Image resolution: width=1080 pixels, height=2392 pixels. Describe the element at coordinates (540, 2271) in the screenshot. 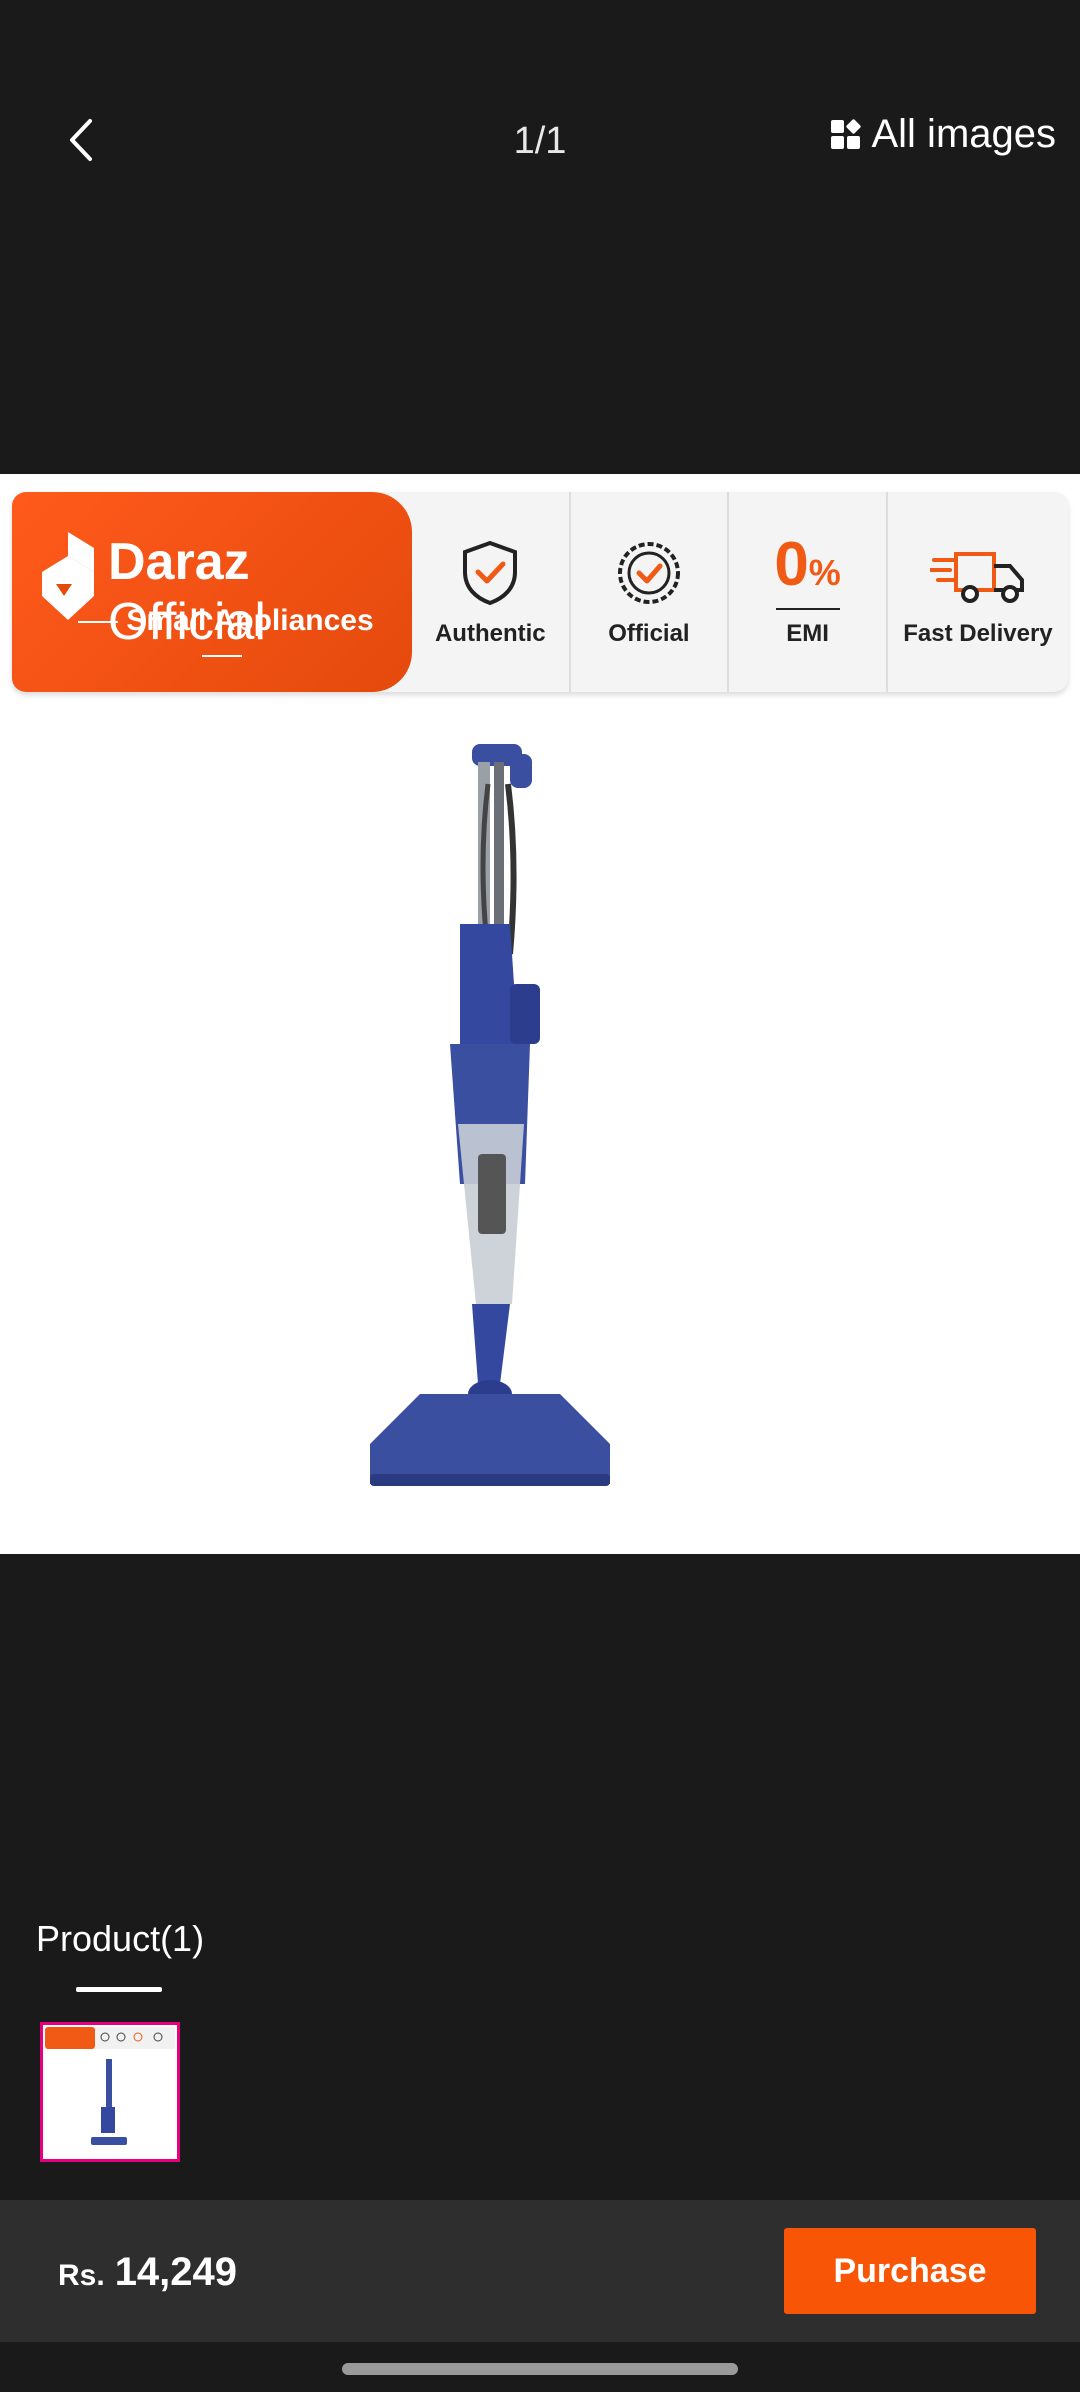

I see `bottom-bar: Rs. 14,249 Purchase` at that location.